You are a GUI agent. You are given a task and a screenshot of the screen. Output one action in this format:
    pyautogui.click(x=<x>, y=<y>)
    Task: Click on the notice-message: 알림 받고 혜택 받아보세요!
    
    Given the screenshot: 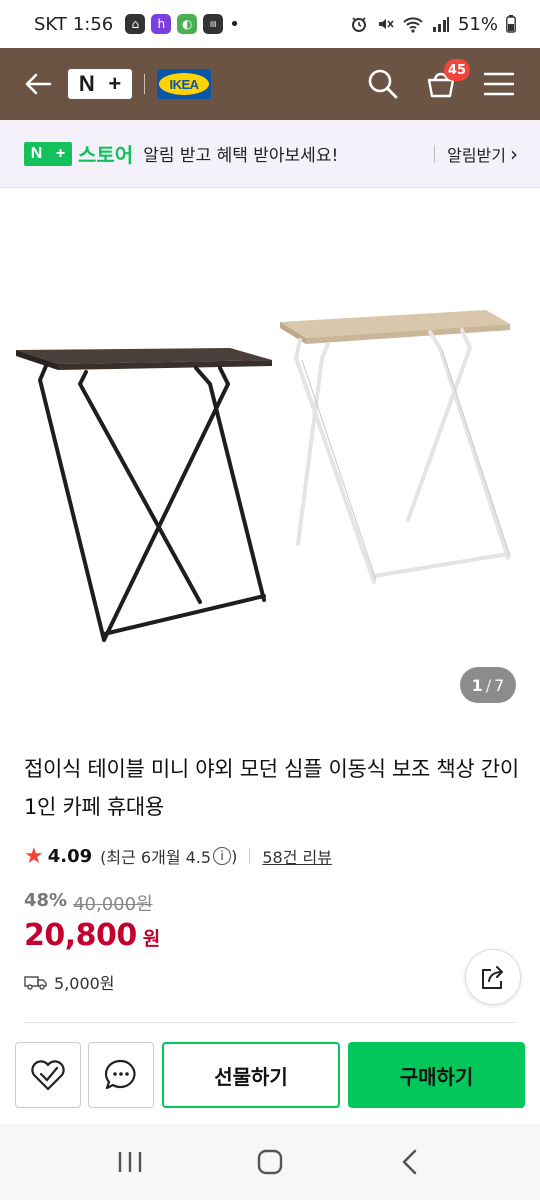 What is the action you would take?
    pyautogui.click(x=241, y=156)
    